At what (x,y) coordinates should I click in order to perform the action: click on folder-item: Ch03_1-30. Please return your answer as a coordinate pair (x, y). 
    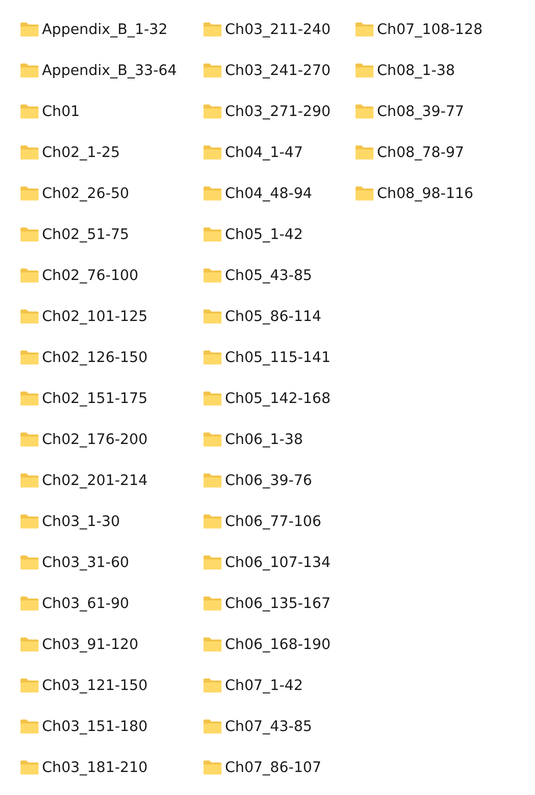
    Looking at the image, I should click on (111, 521).